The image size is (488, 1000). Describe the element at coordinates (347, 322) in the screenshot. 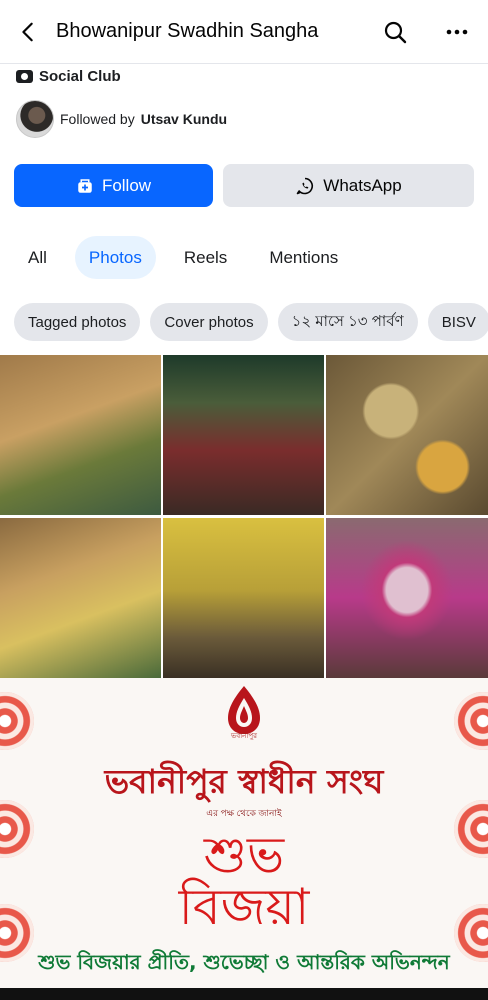

I see `chip-album-12-months: ১২ মাসে ১৩ পার্বণ` at that location.